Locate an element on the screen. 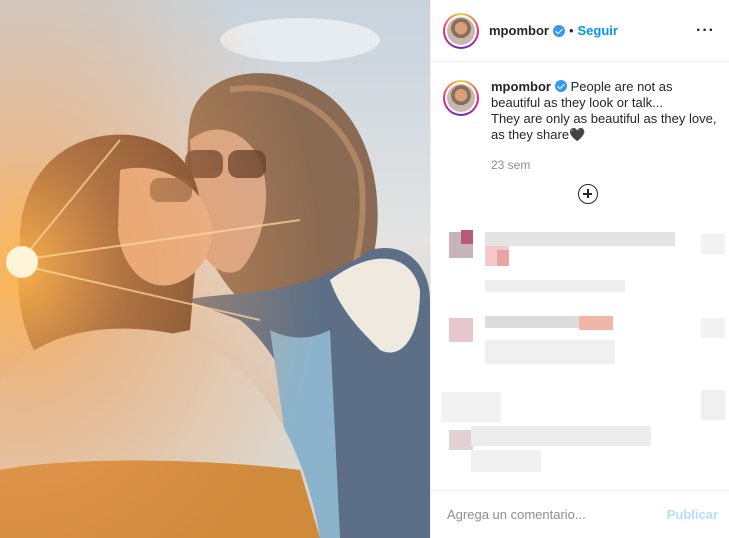  publish-button: Publicar is located at coordinates (692, 514).